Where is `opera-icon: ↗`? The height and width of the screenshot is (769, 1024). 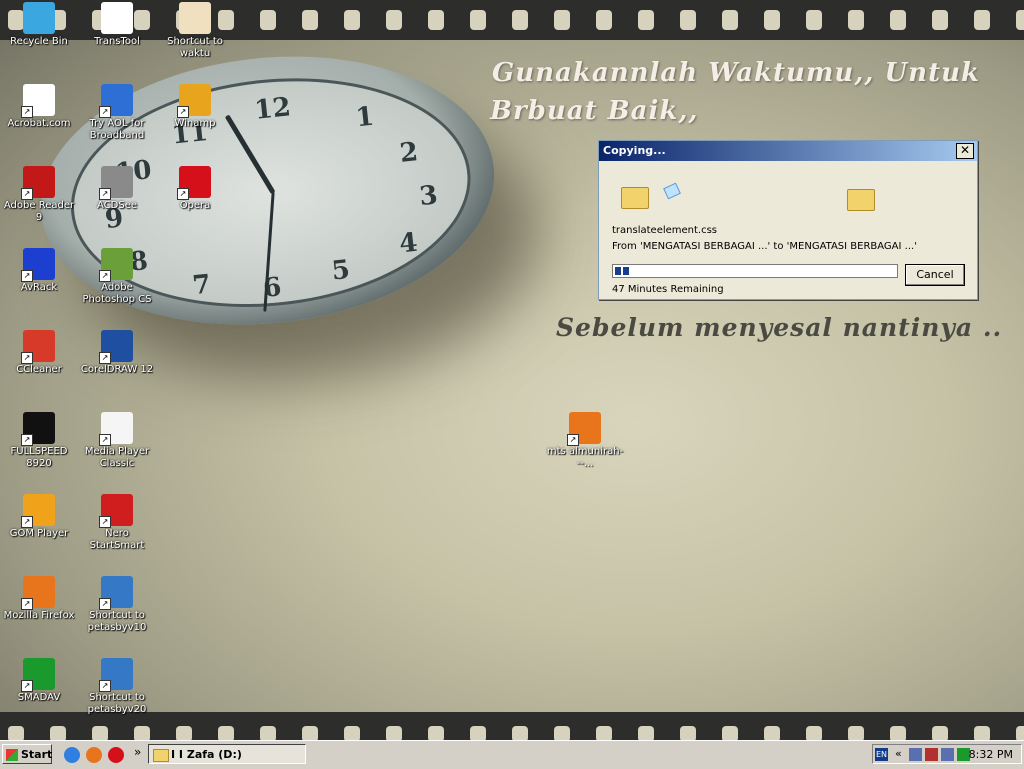
opera-icon: ↗ is located at coordinates (194, 183).